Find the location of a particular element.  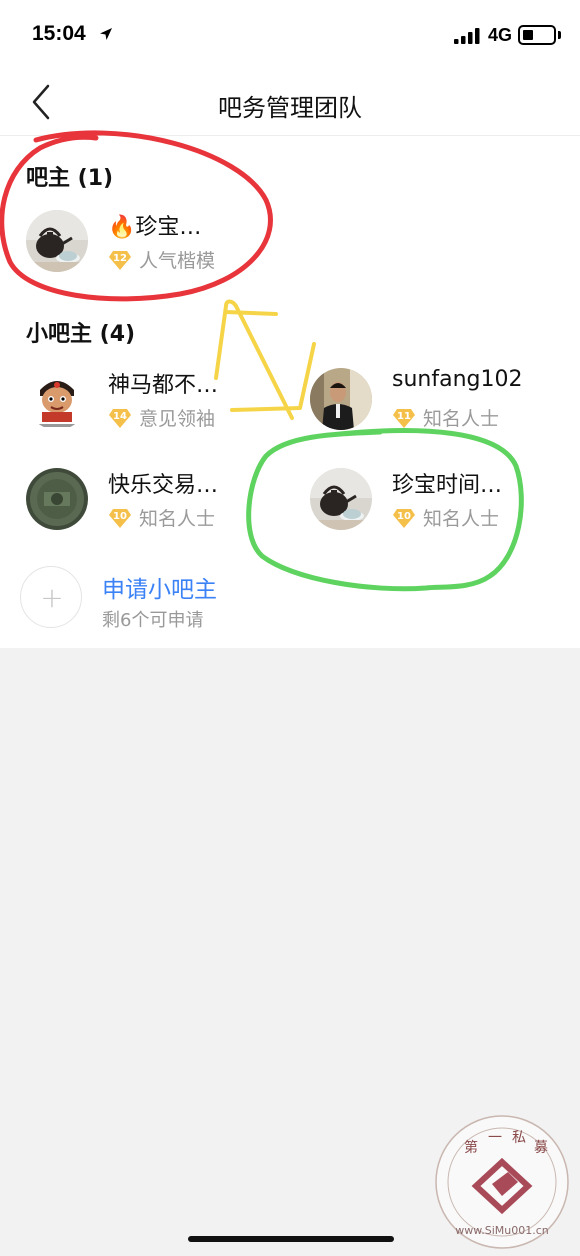

level-number: 14 is located at coordinates (120, 416).